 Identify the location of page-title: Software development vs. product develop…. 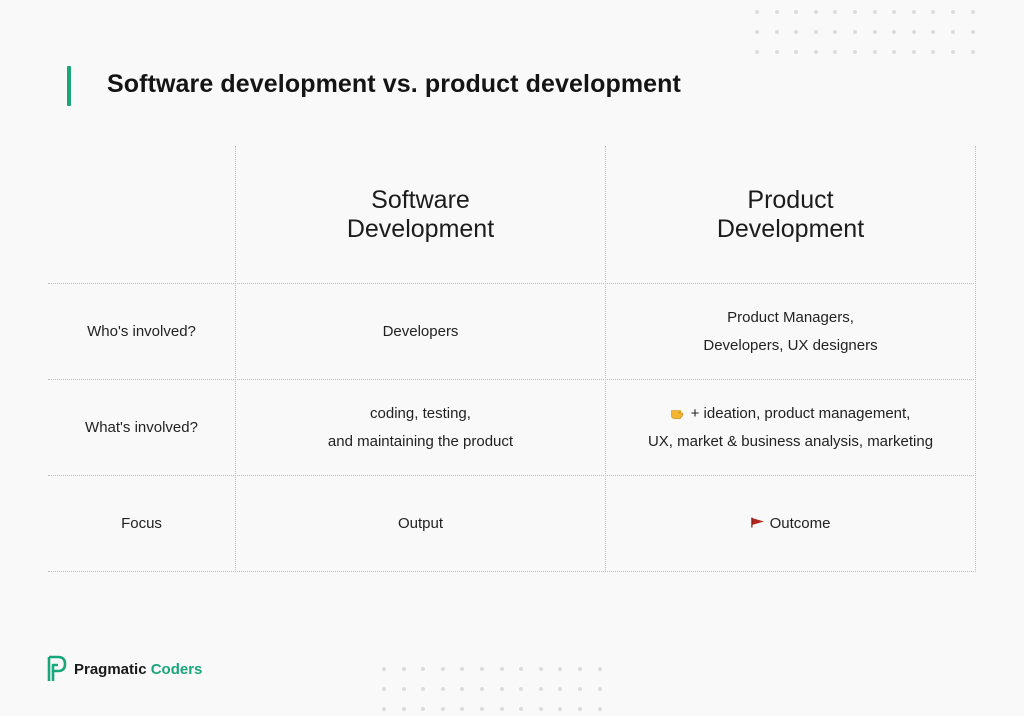
(394, 84).